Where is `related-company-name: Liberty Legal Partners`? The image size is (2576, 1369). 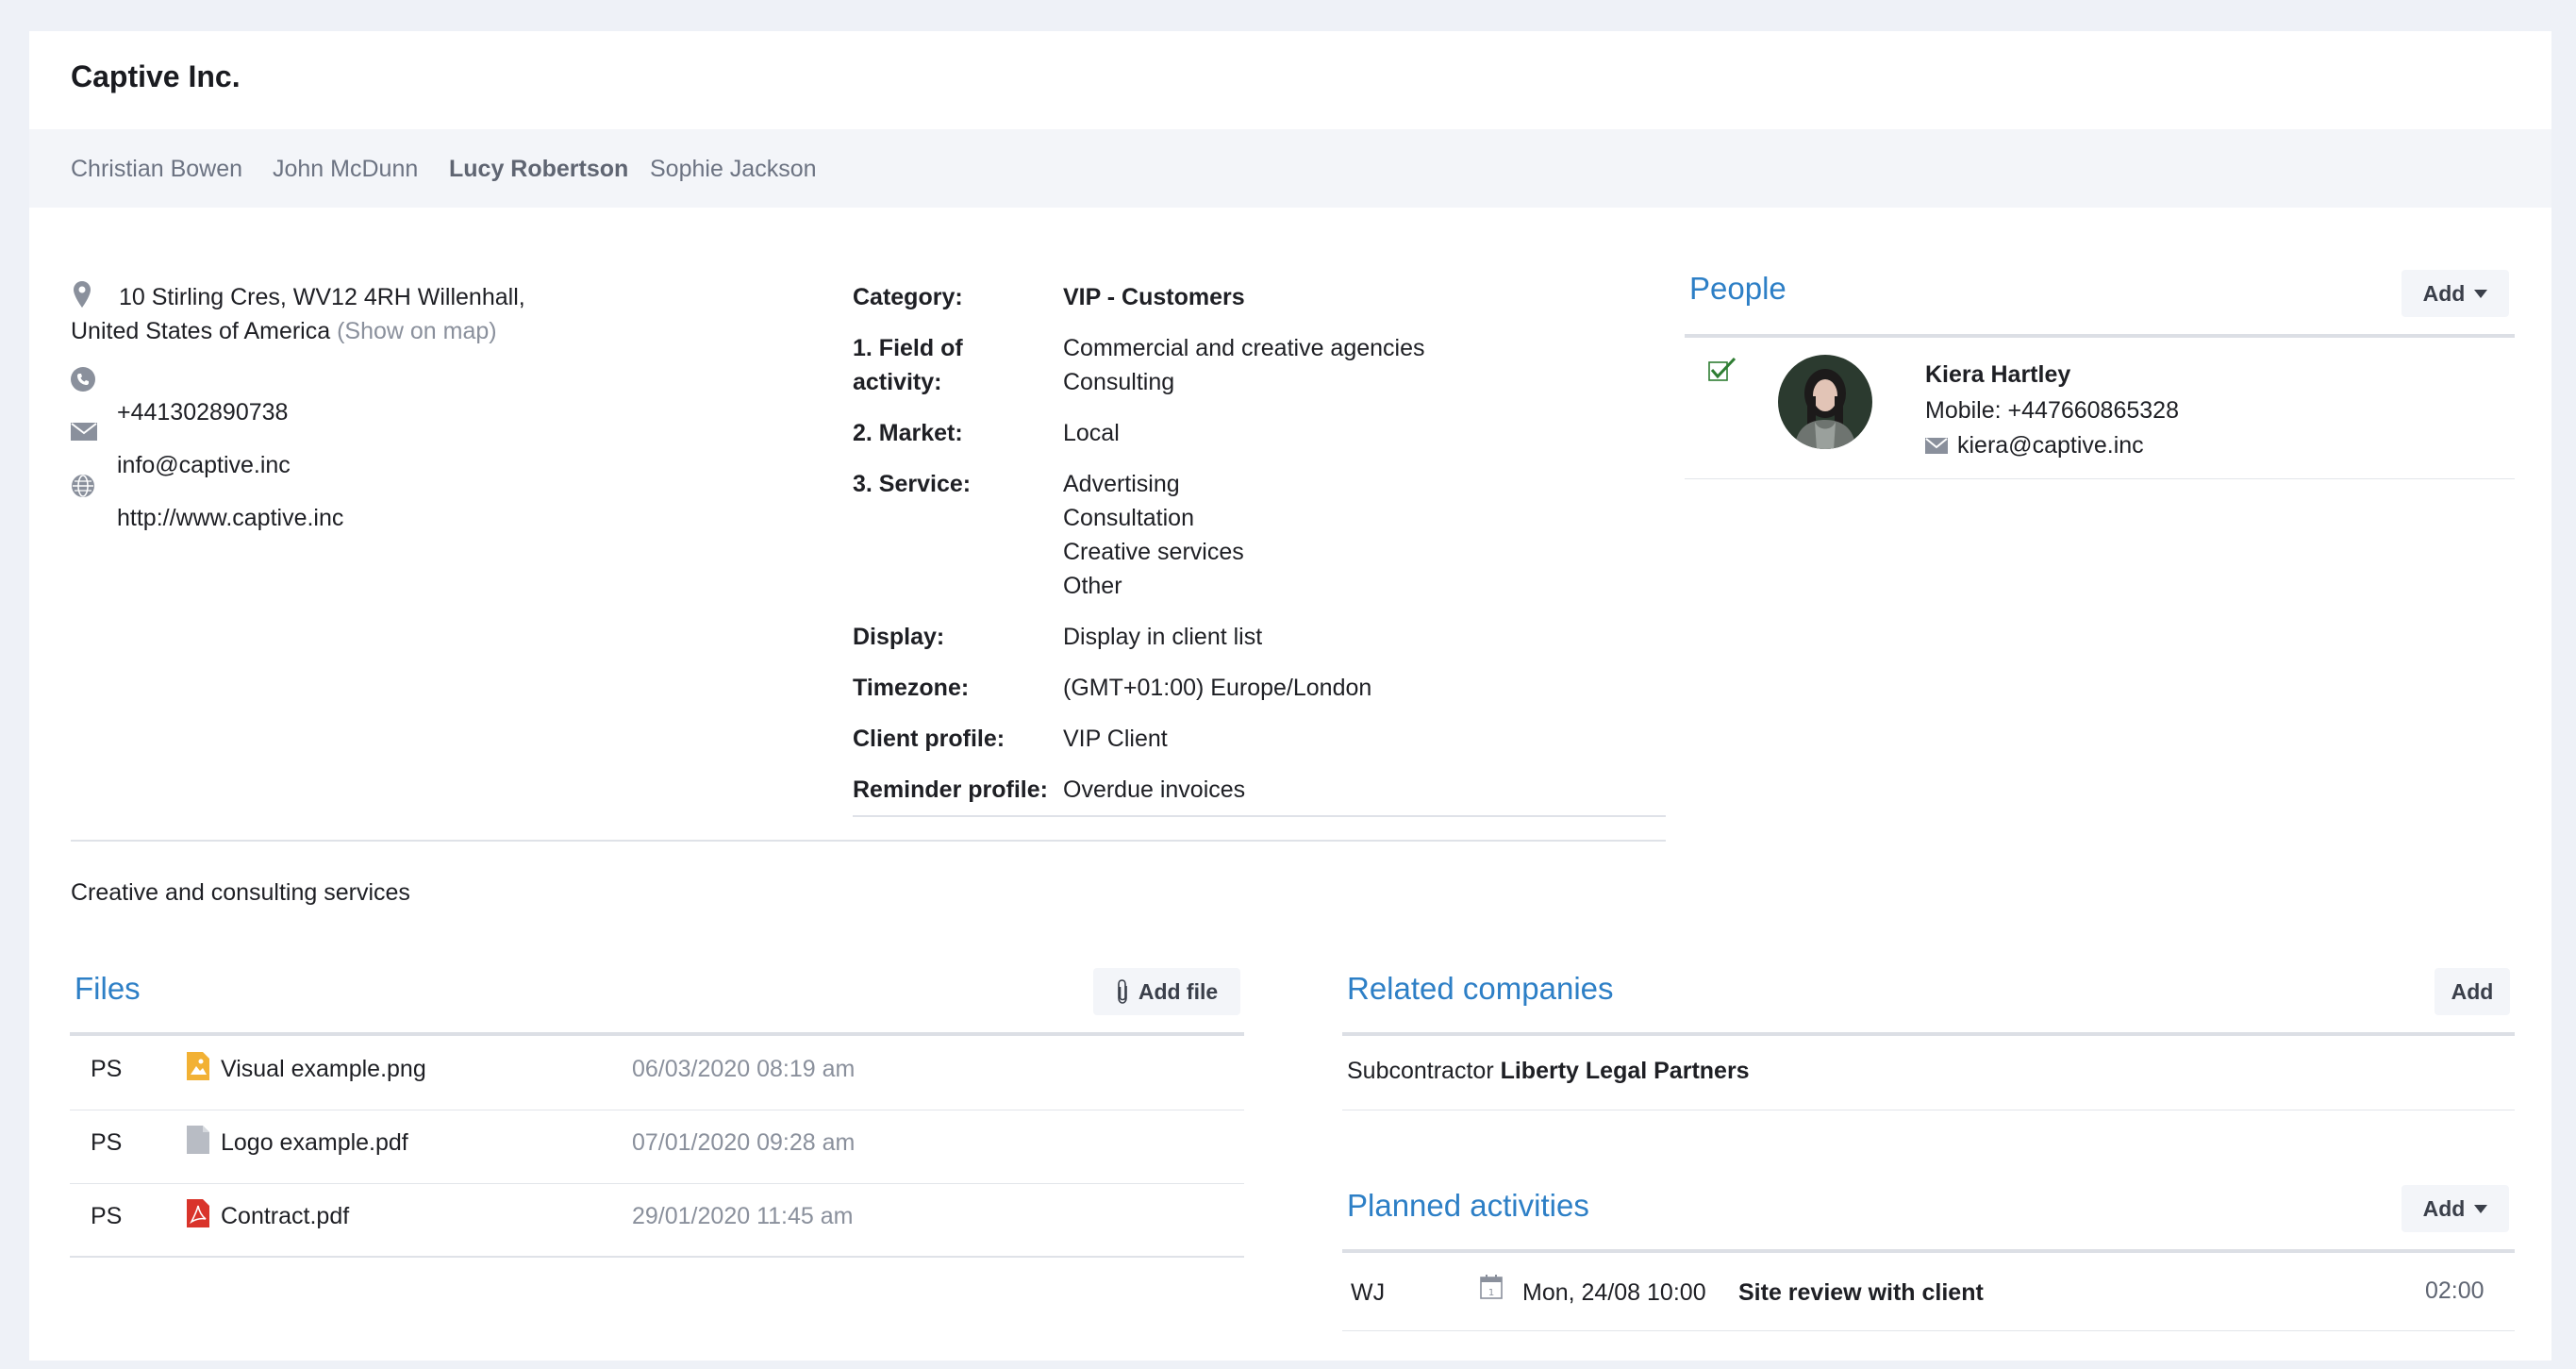
related-company-name: Liberty Legal Partners is located at coordinates (1626, 1071).